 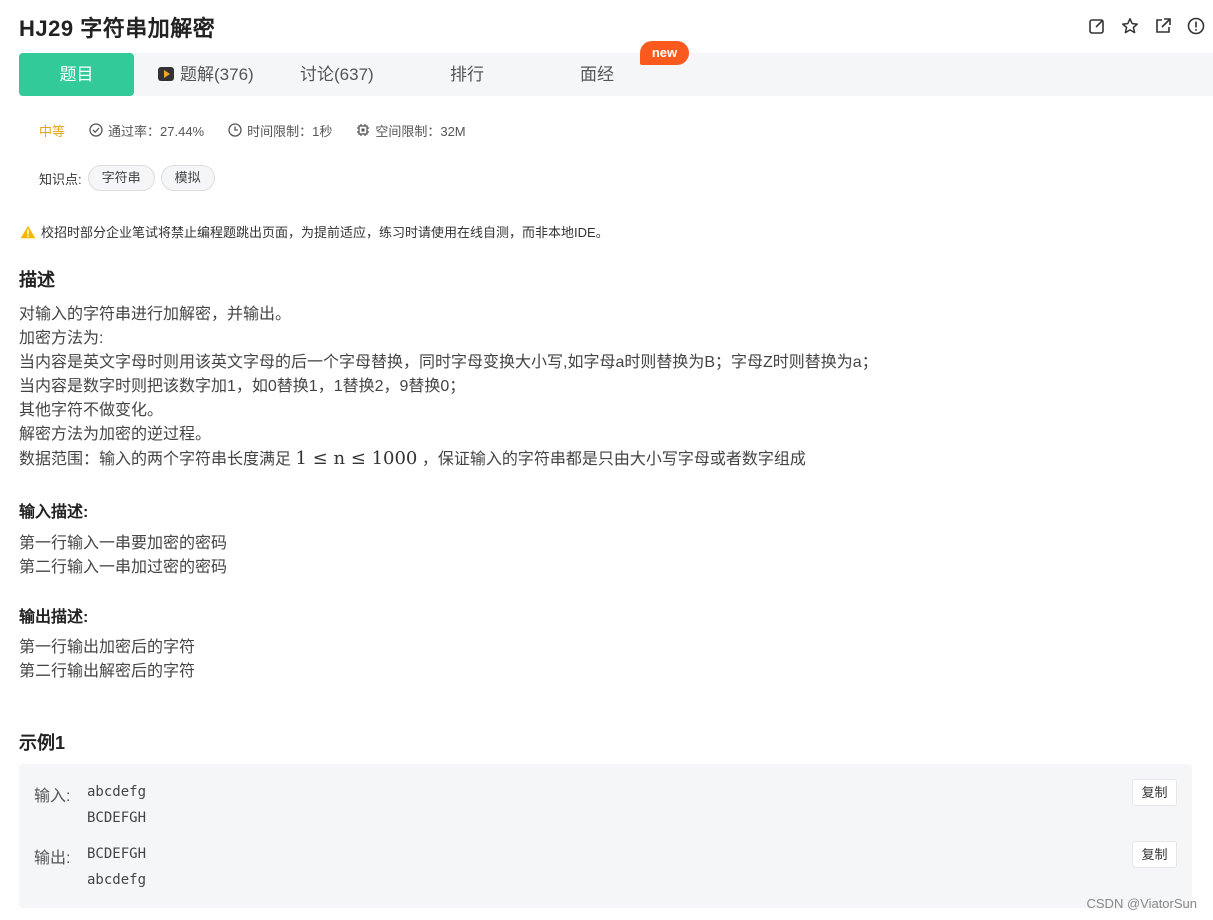 What do you see at coordinates (242, 386) in the screenshot?
I see `description-line: 当内容是数字时则把该数字加1，如0替换1，1替换2，9替换0；` at bounding box center [242, 386].